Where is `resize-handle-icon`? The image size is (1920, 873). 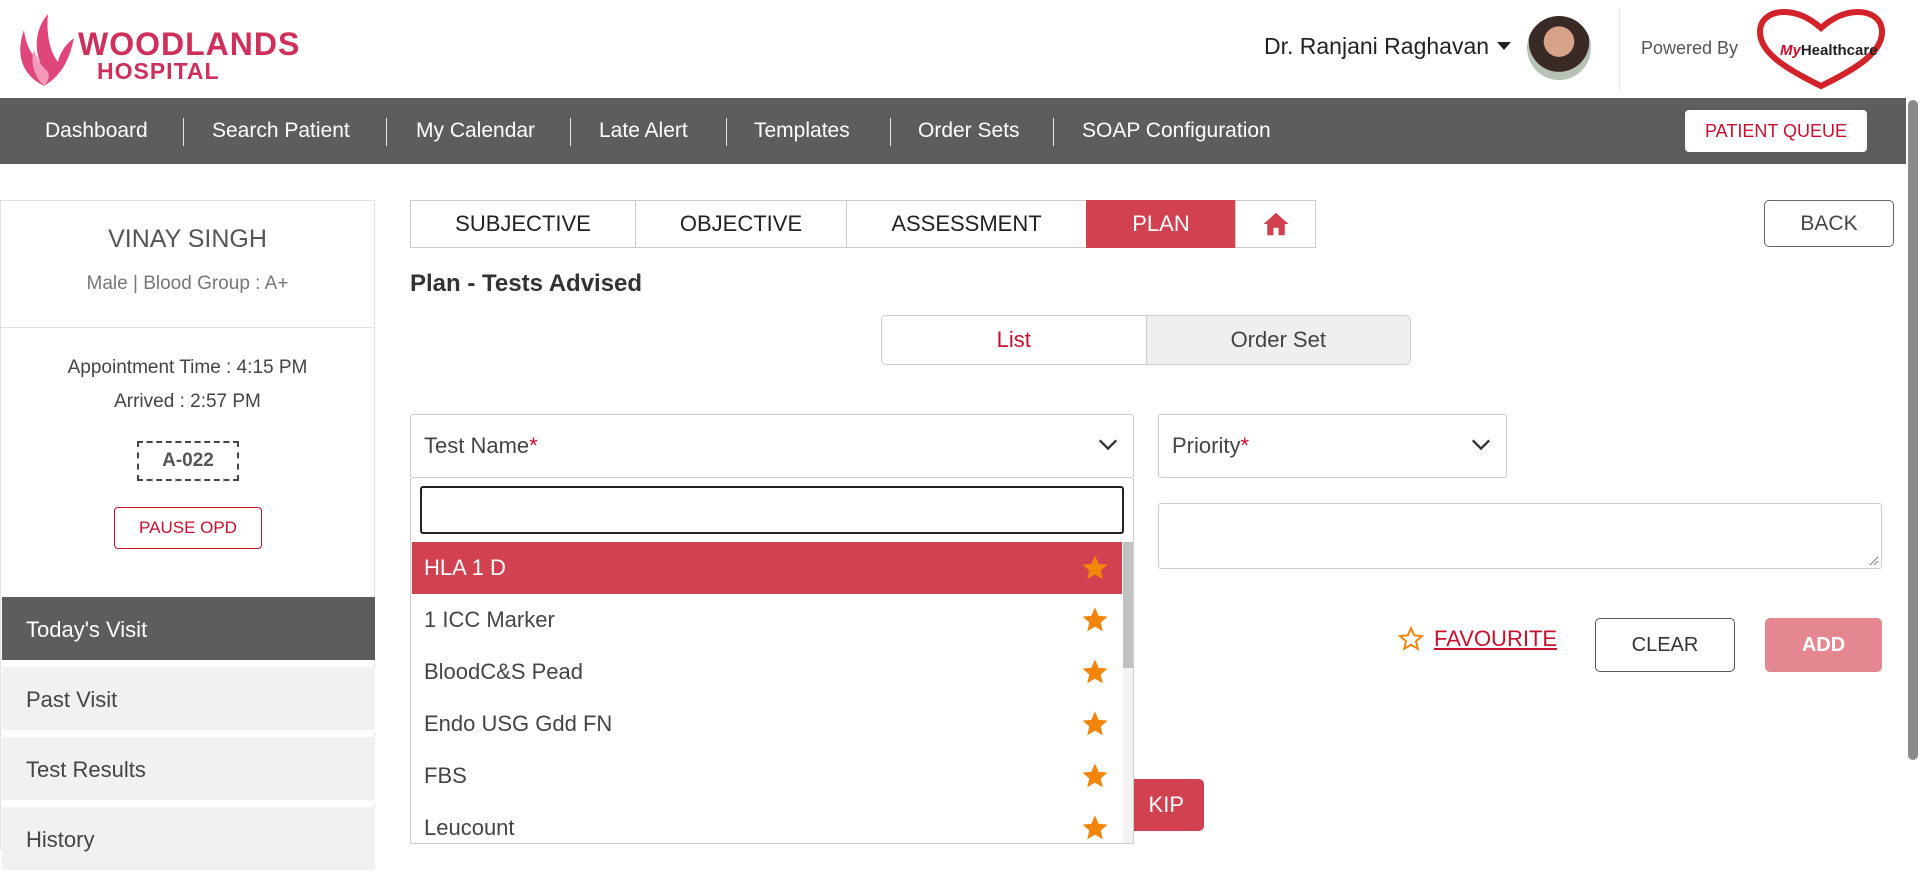
resize-handle-icon is located at coordinates (1873, 560).